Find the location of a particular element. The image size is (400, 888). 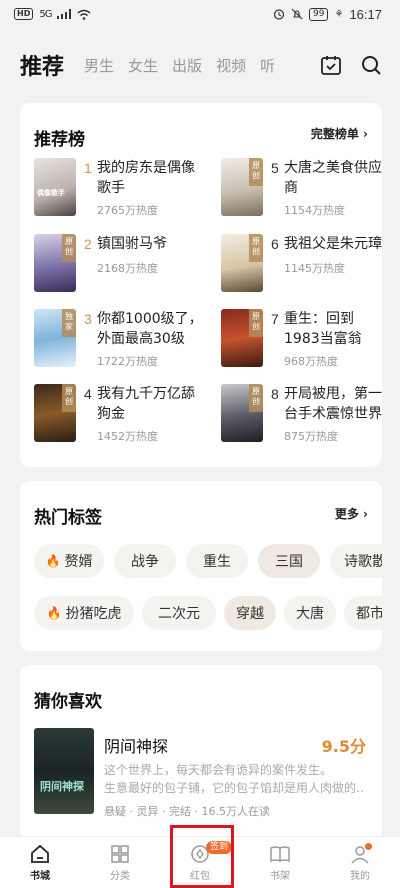

tag-zhuixu: 🔥 赘婿 is located at coordinates (69, 561).